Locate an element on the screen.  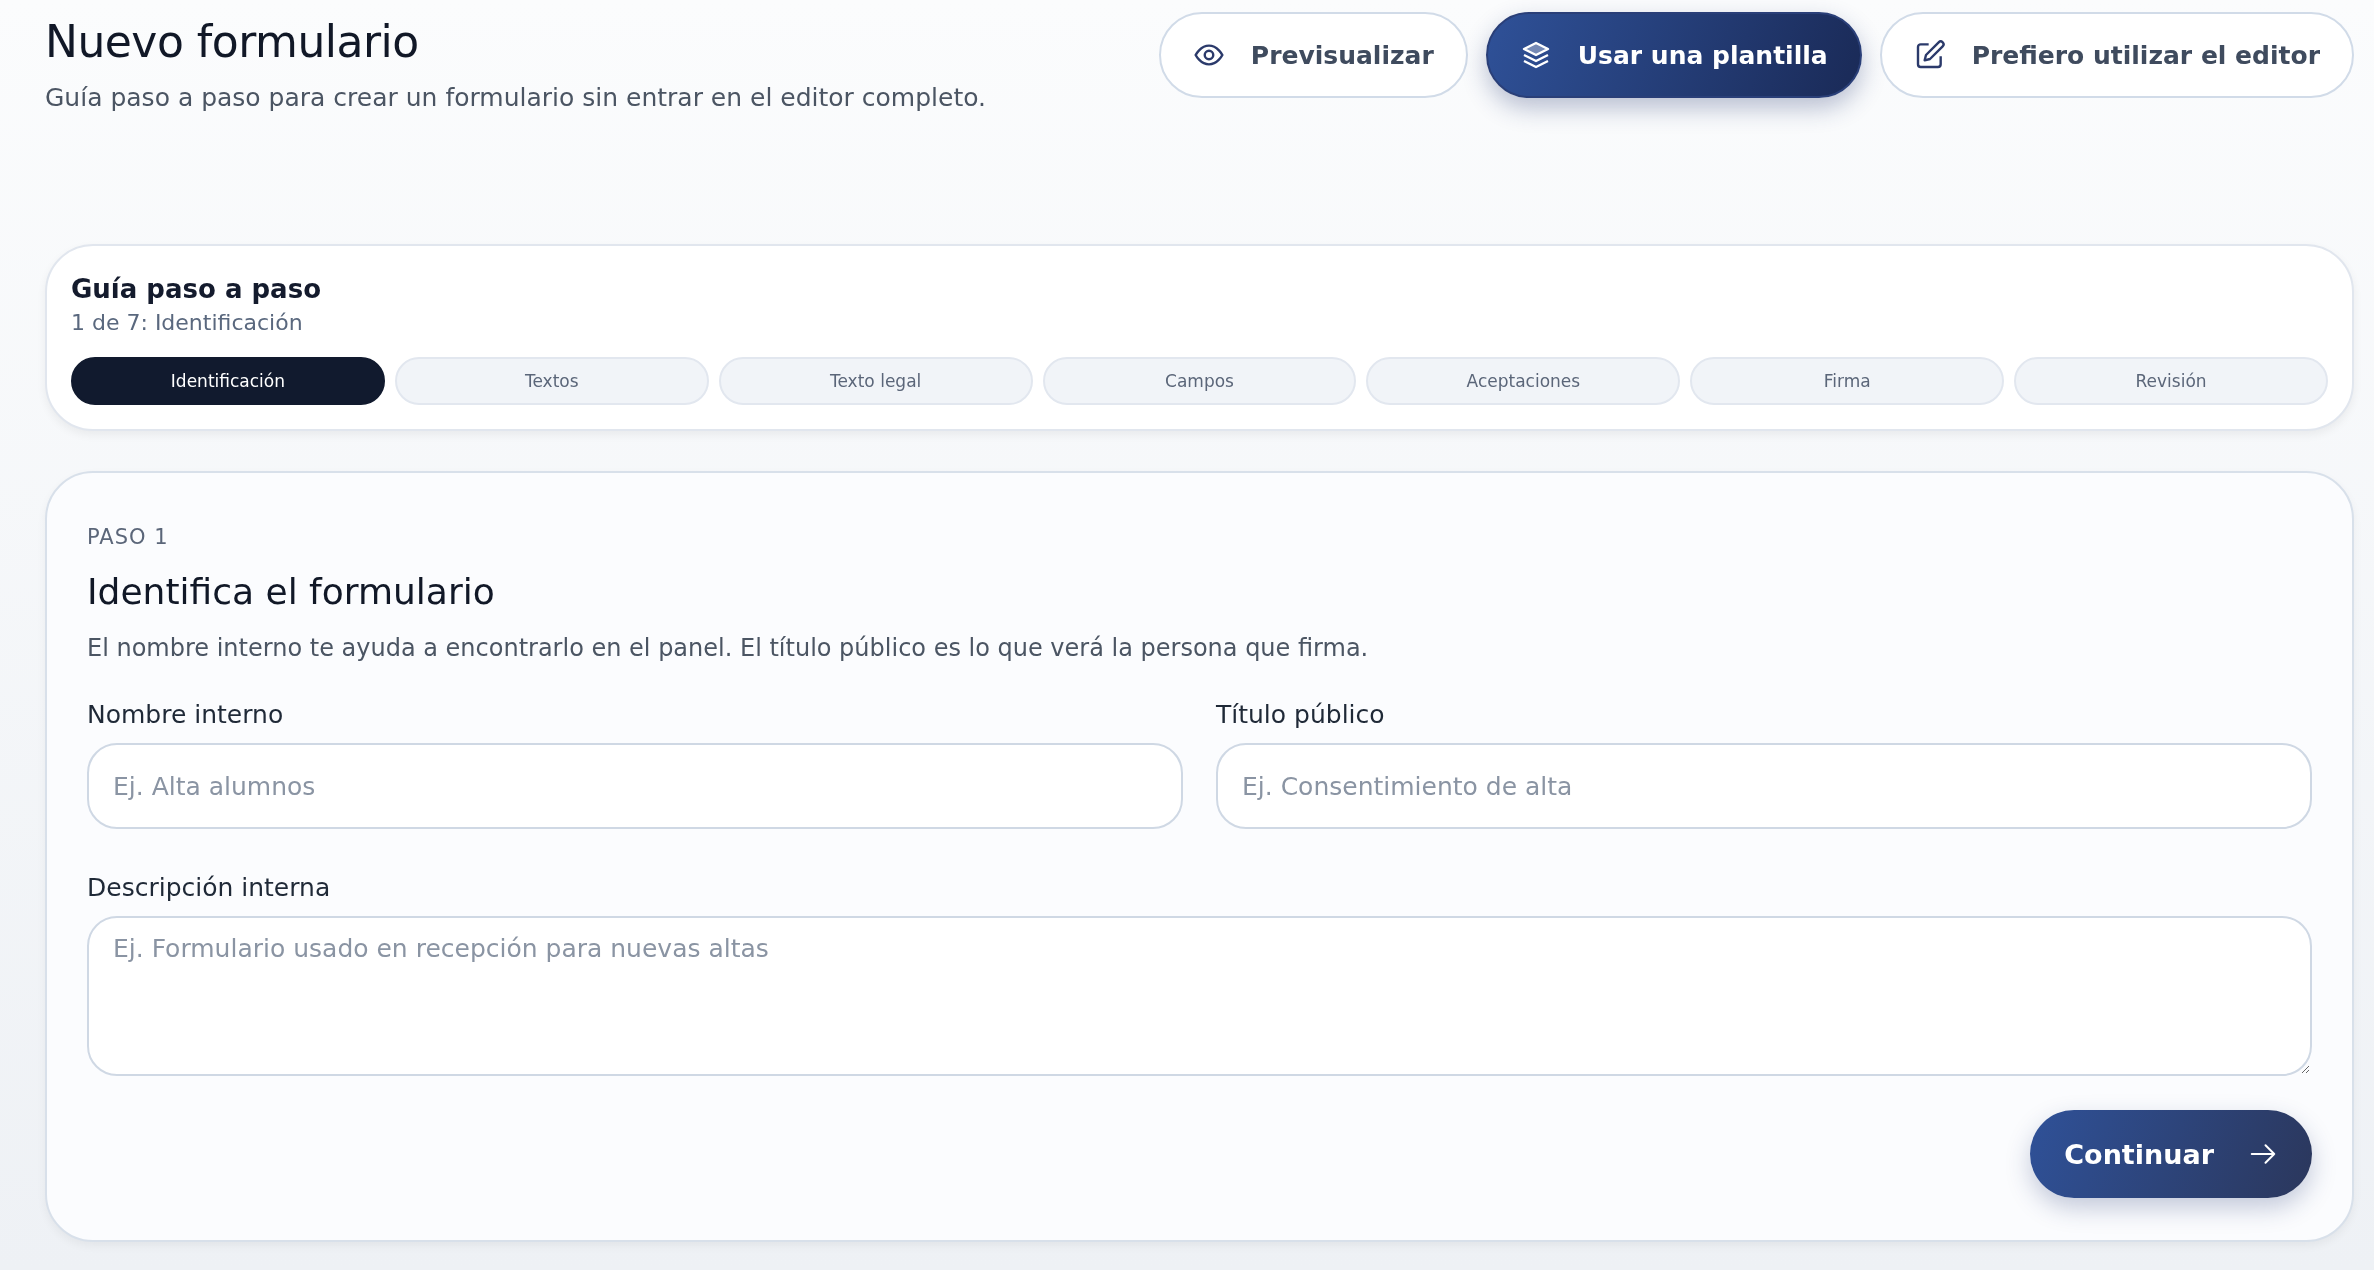
step-tab: Revisión is located at coordinates (2171, 381).